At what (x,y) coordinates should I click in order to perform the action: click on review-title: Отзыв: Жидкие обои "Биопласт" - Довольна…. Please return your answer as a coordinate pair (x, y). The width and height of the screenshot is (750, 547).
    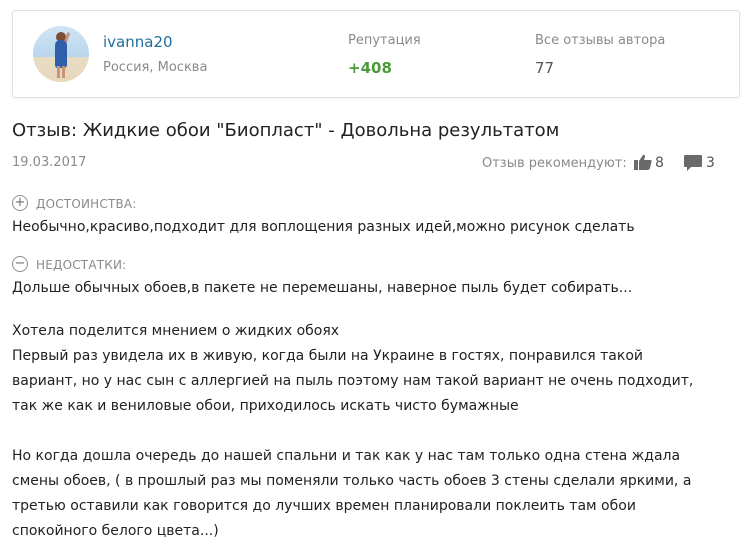
    Looking at the image, I should click on (286, 130).